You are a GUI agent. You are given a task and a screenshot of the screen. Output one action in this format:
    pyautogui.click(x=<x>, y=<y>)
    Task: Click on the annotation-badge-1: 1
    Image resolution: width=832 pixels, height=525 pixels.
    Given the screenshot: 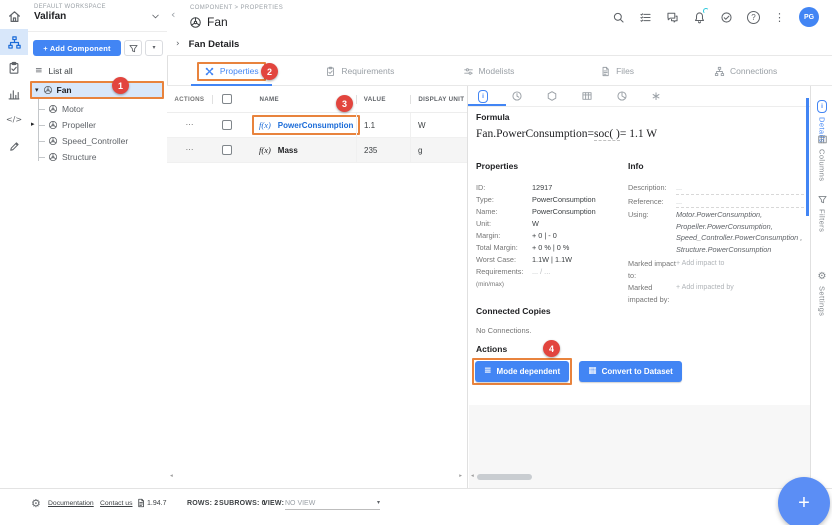 What is the action you would take?
    pyautogui.click(x=120, y=85)
    